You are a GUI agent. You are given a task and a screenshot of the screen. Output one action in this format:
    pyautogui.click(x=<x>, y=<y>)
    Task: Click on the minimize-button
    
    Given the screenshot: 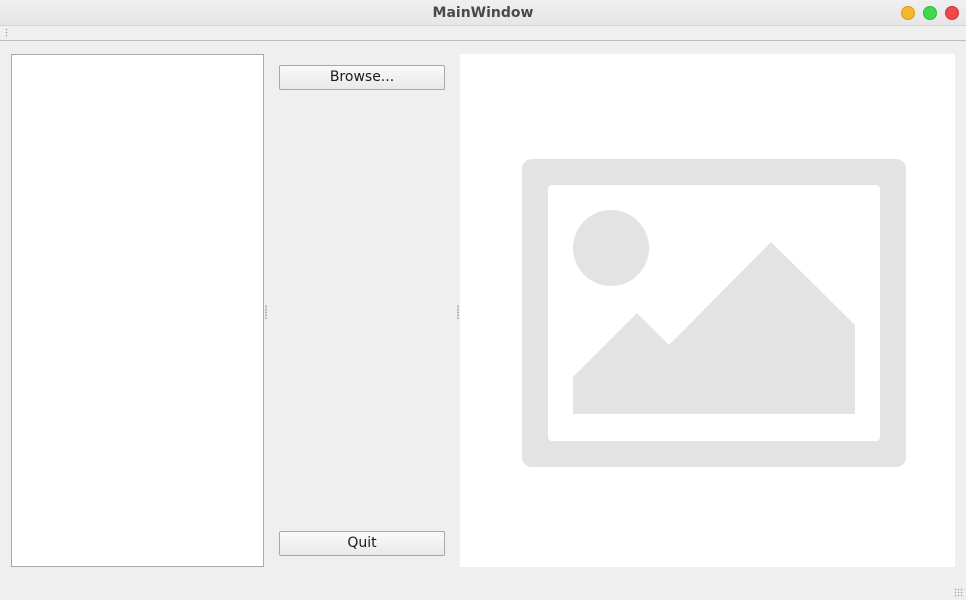 What is the action you would take?
    pyautogui.click(x=908, y=13)
    